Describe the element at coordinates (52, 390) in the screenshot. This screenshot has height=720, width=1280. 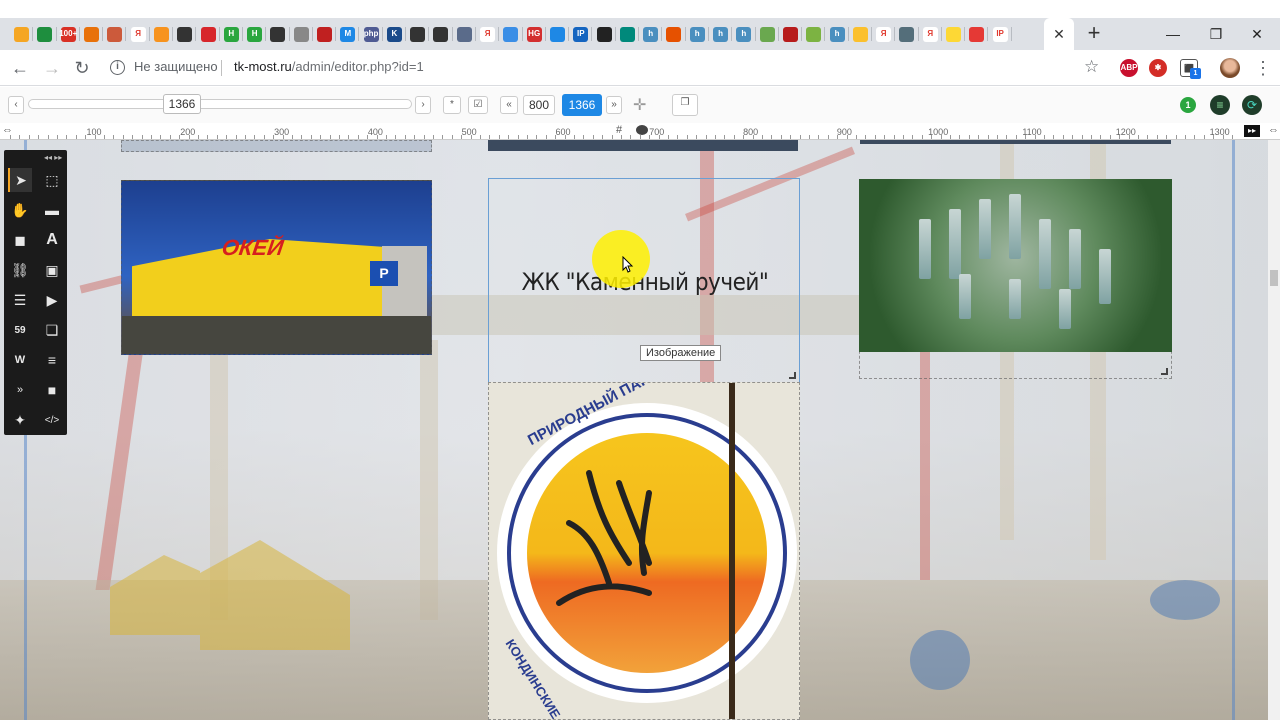
I see `shape-tool-icon: ■` at that location.